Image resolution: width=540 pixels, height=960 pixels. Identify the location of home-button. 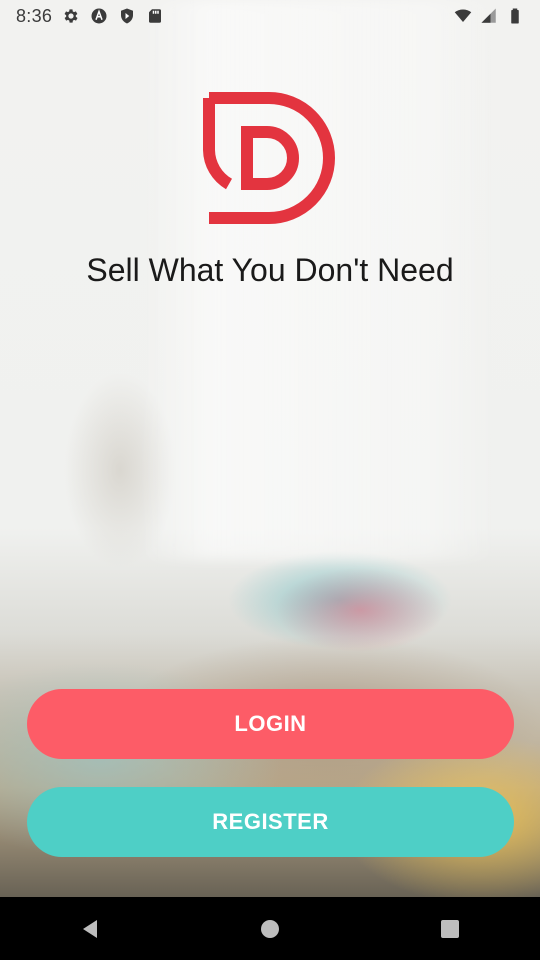
(270, 928).